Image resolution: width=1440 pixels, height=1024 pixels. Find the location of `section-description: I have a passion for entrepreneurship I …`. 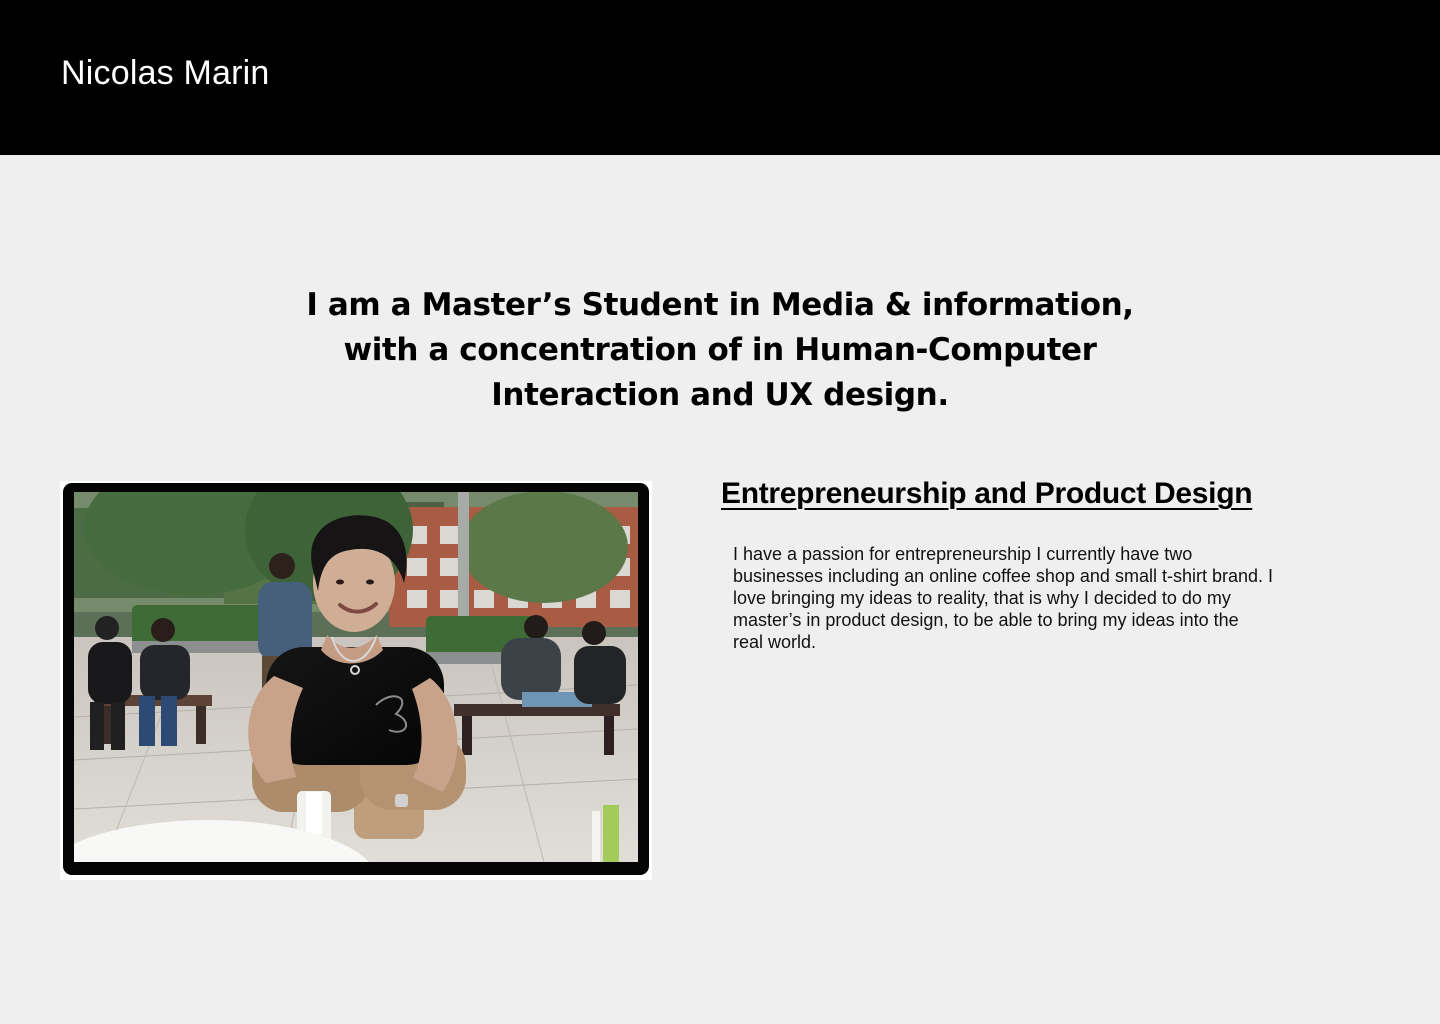

section-description: I have a passion for entrepreneurship I … is located at coordinates (1003, 598).